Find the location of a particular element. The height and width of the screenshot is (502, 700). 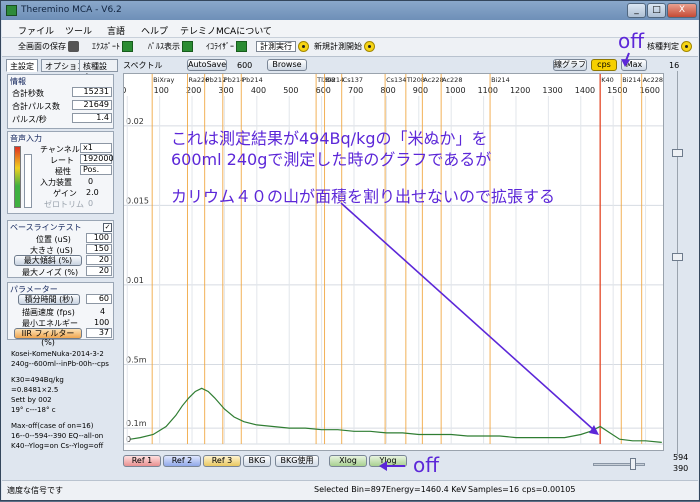

cps-readout: cps=0.00105 is located at coordinates (549, 489).